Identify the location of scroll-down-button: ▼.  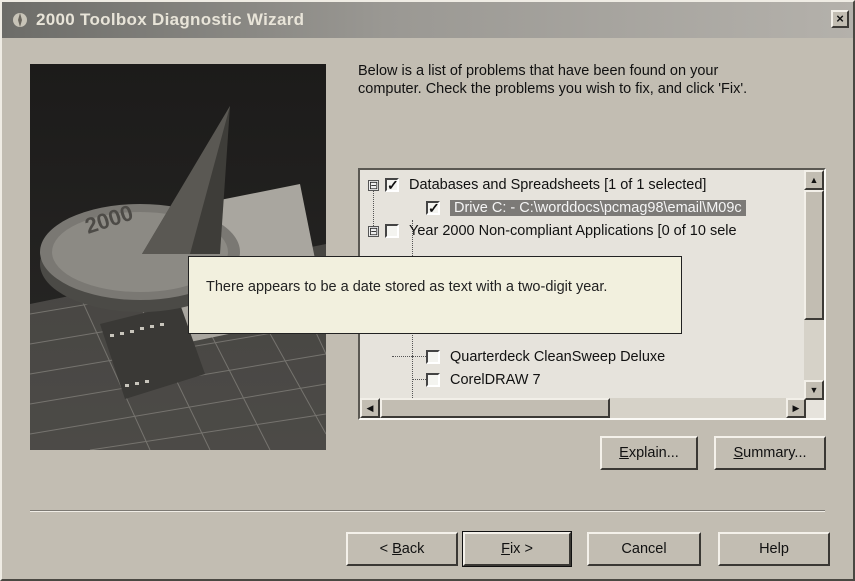
(814, 390).